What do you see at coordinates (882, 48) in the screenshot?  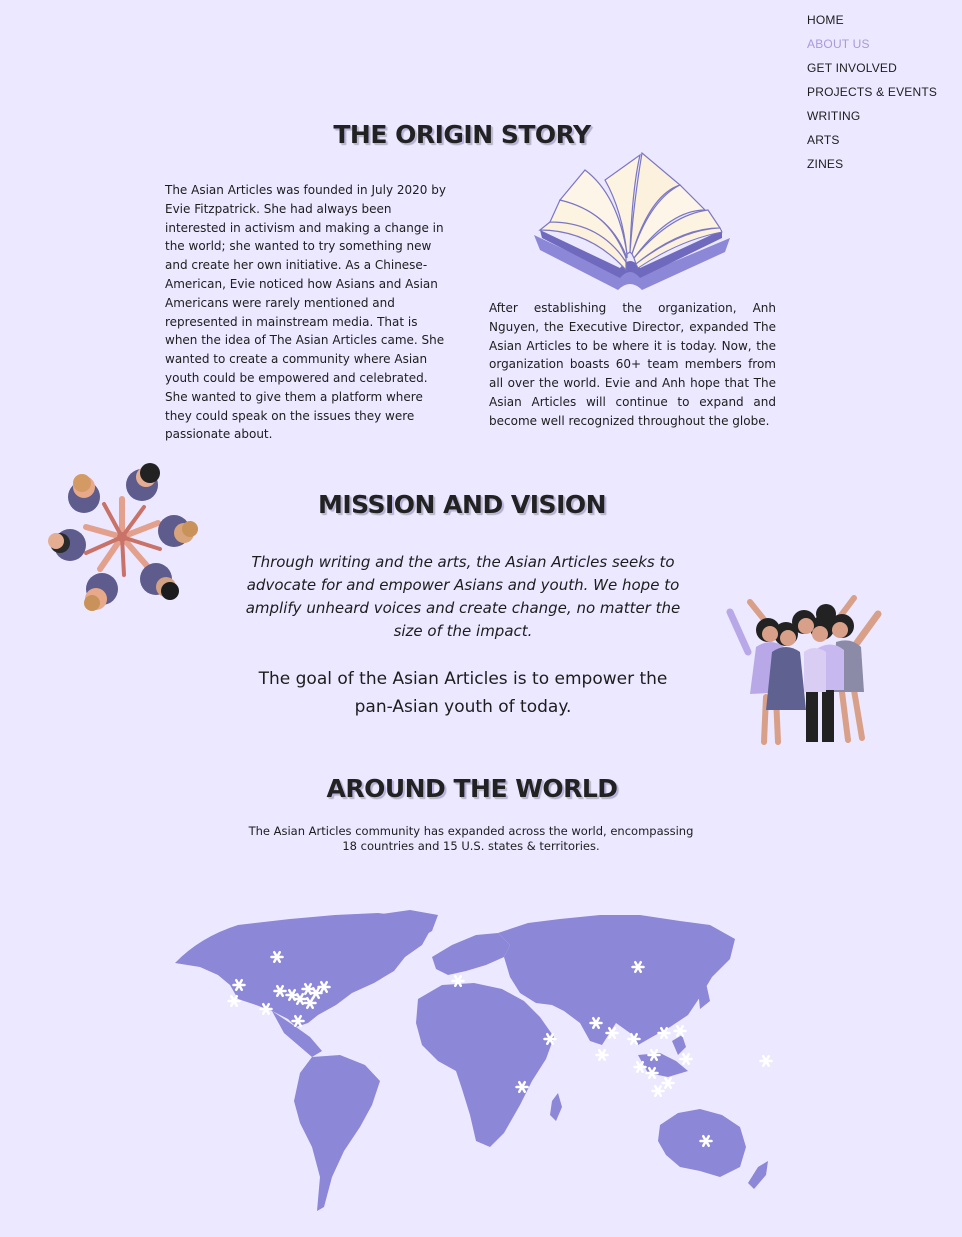 I see `nav-about-us: ABOUT US` at bounding box center [882, 48].